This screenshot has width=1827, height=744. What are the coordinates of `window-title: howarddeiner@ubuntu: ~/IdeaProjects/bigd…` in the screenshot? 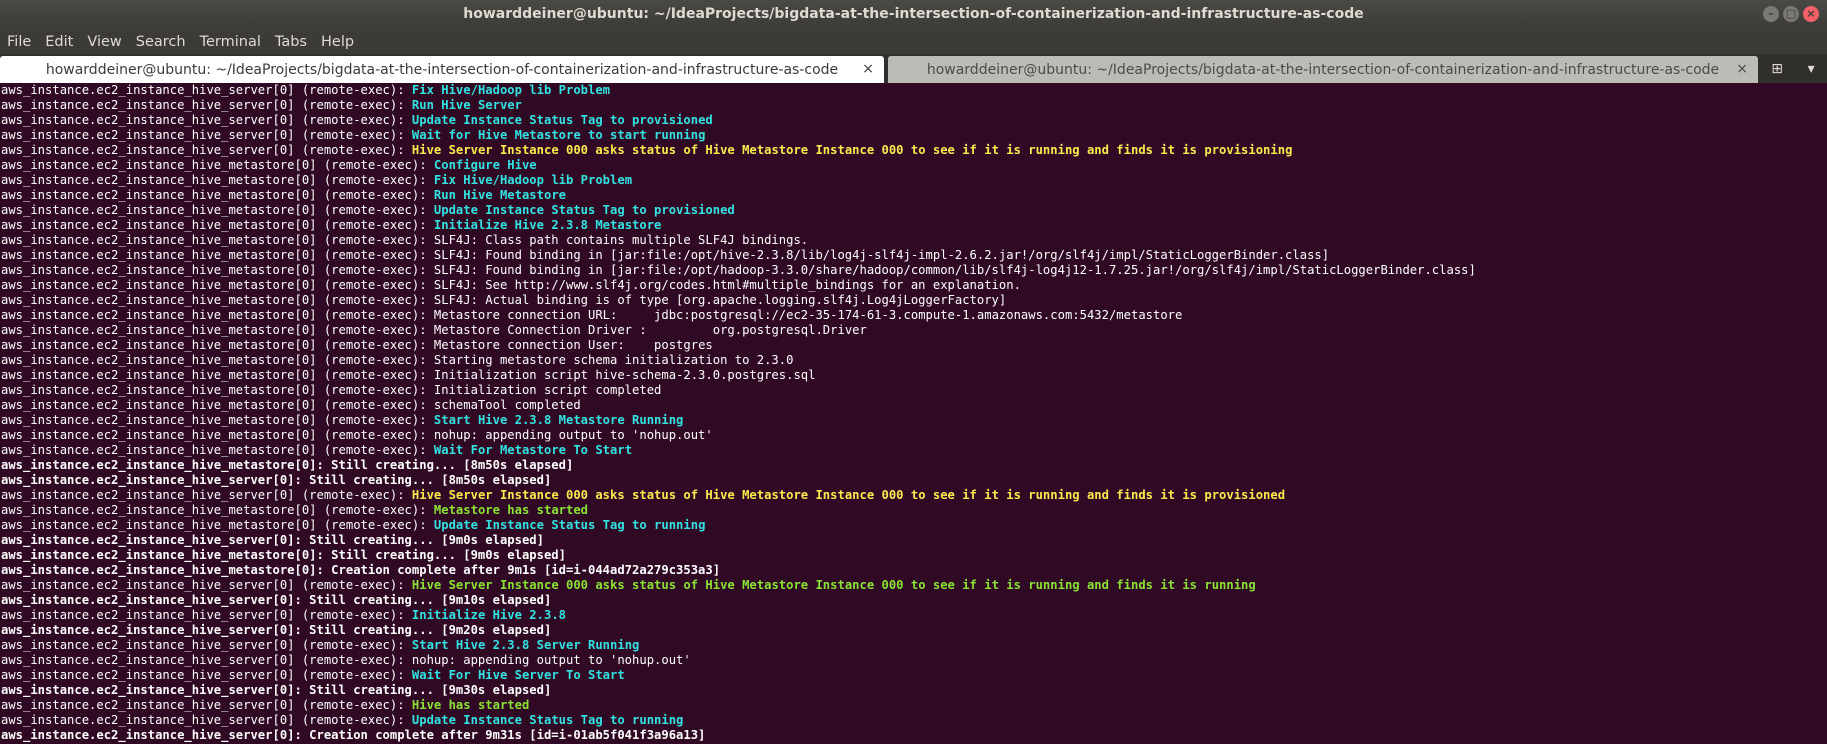 It's located at (913, 14).